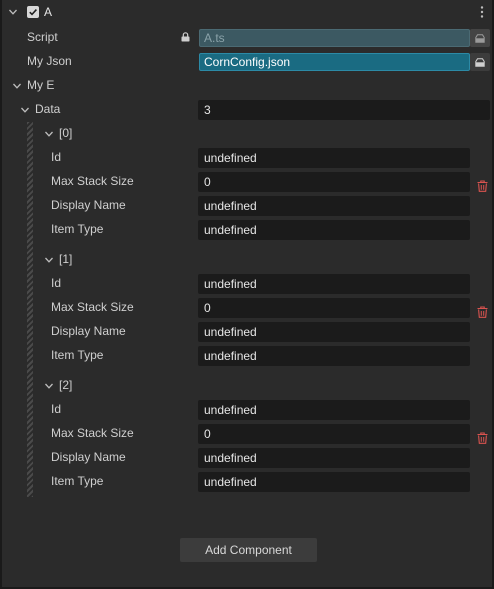 The height and width of the screenshot is (589, 494). What do you see at coordinates (482, 12) in the screenshot?
I see `component-menu-vertical-dots-icon` at bounding box center [482, 12].